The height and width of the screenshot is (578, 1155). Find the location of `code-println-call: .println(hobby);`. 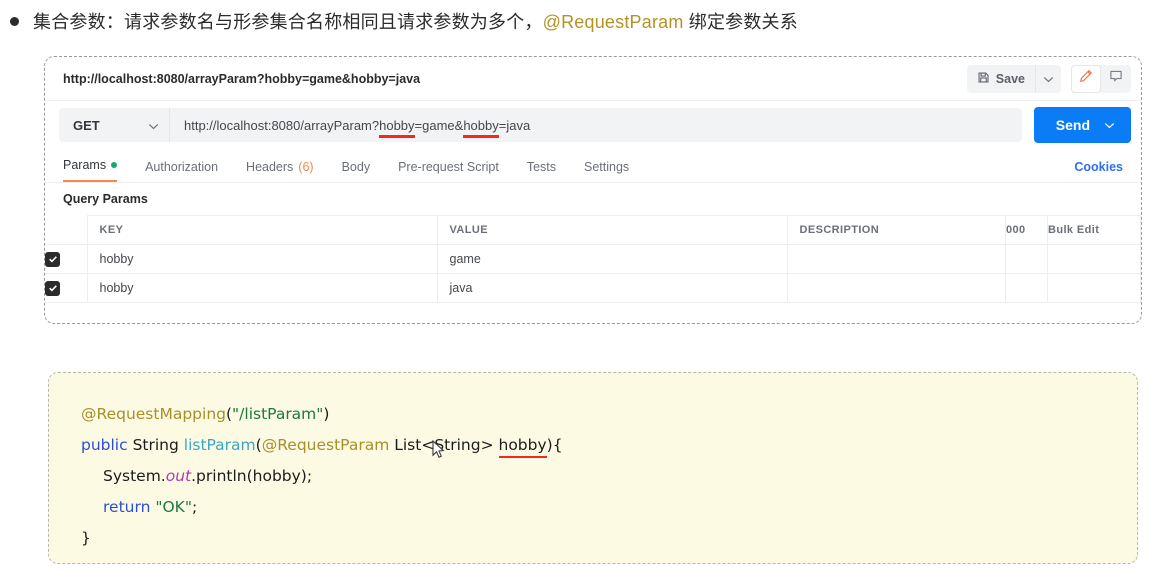

code-println-call: .println(hobby); is located at coordinates (252, 476).